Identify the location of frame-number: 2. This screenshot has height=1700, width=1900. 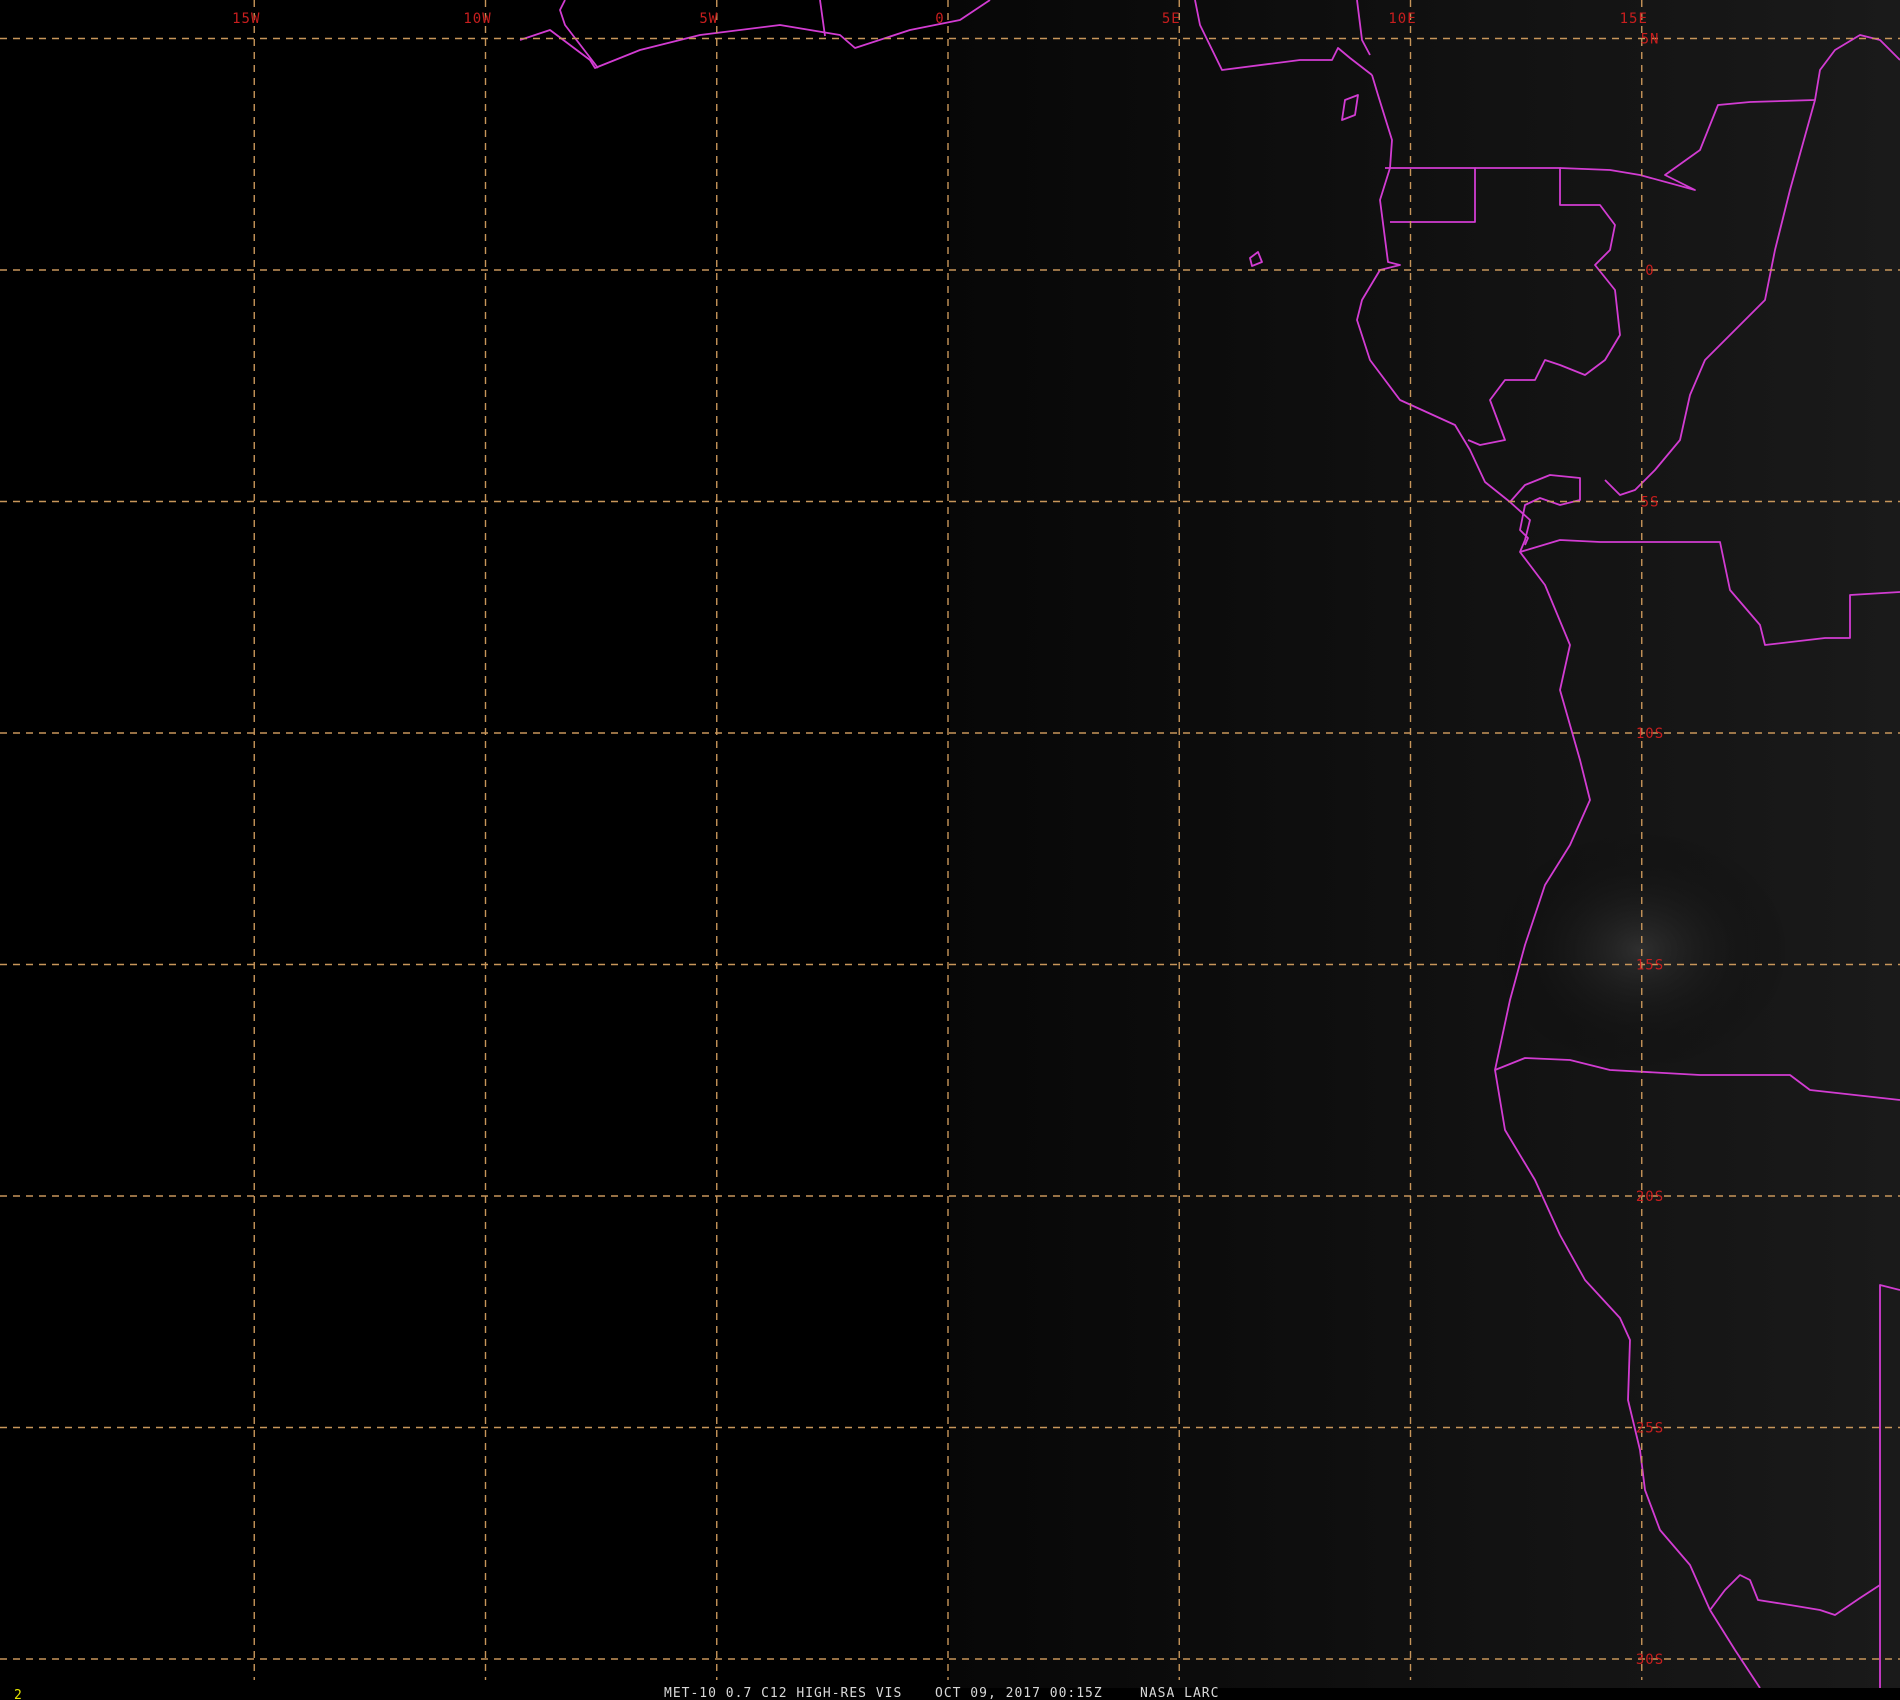
(18, 1694).